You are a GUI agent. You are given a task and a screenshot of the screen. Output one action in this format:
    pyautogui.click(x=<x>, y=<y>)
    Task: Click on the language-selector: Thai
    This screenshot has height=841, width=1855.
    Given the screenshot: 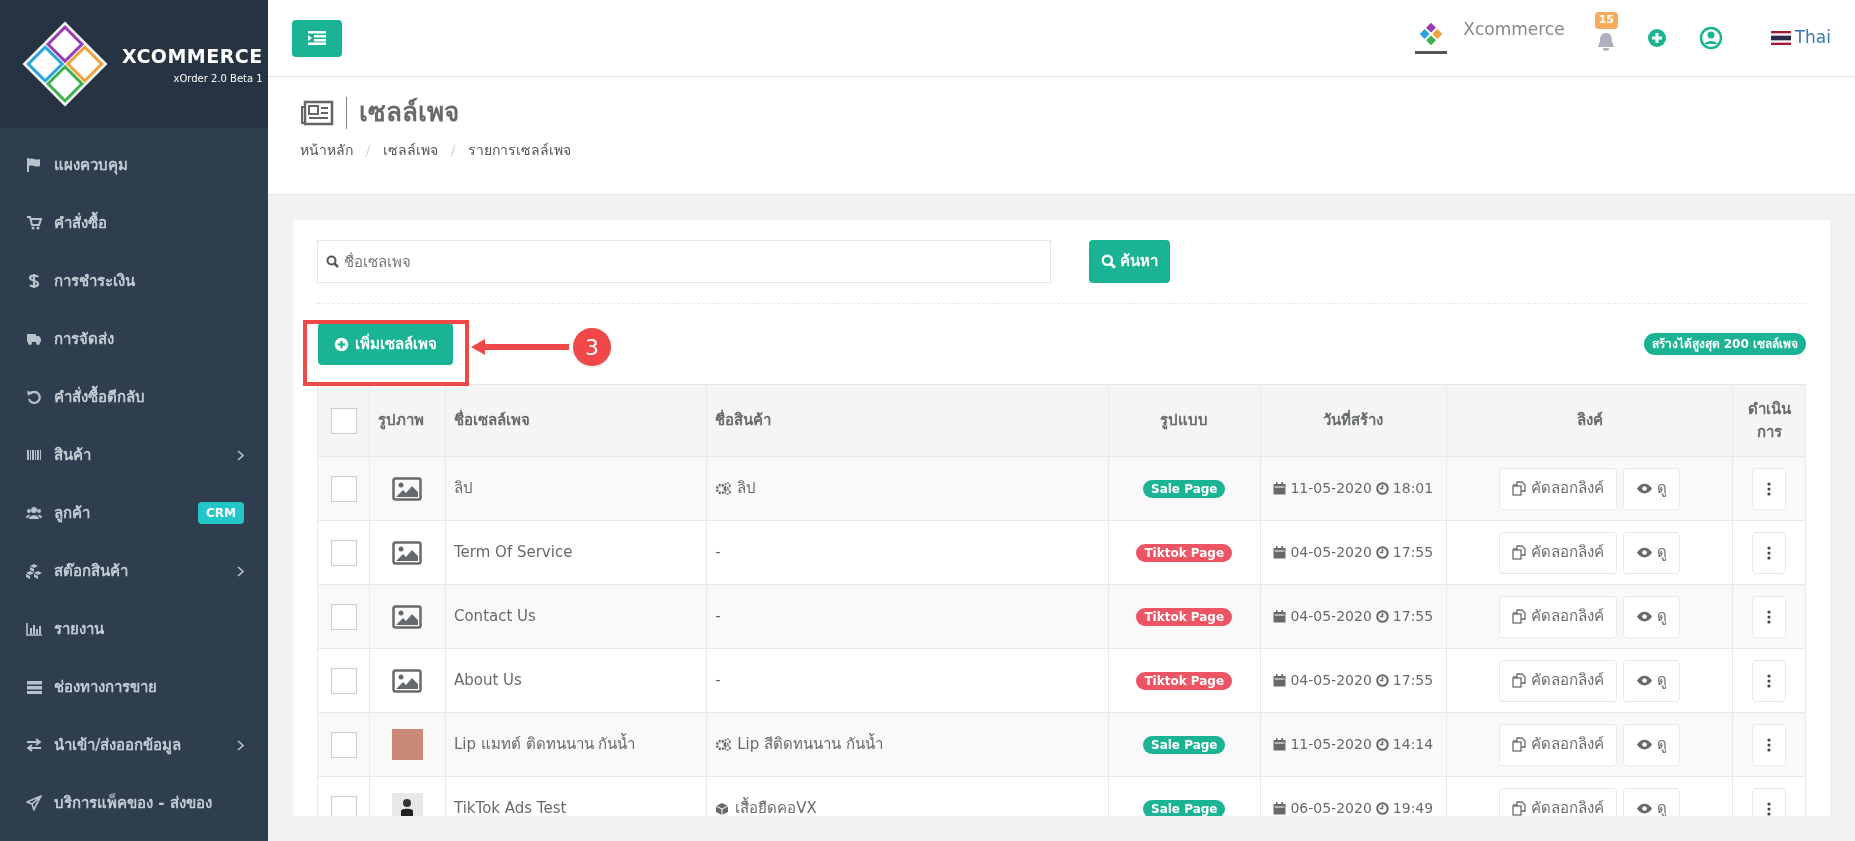 What is the action you would take?
    pyautogui.click(x=1800, y=38)
    